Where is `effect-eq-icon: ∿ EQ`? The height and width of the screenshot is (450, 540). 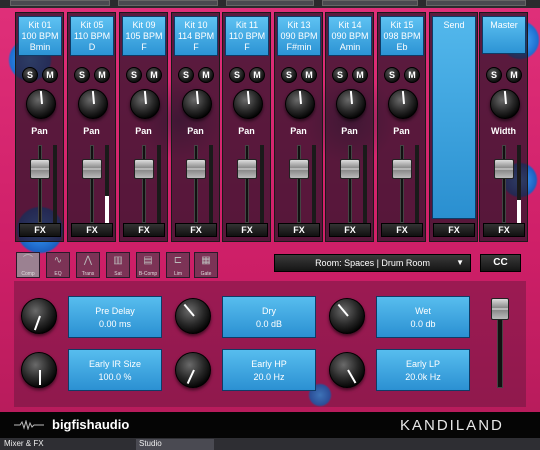 effect-eq-icon: ∿ EQ is located at coordinates (58, 265).